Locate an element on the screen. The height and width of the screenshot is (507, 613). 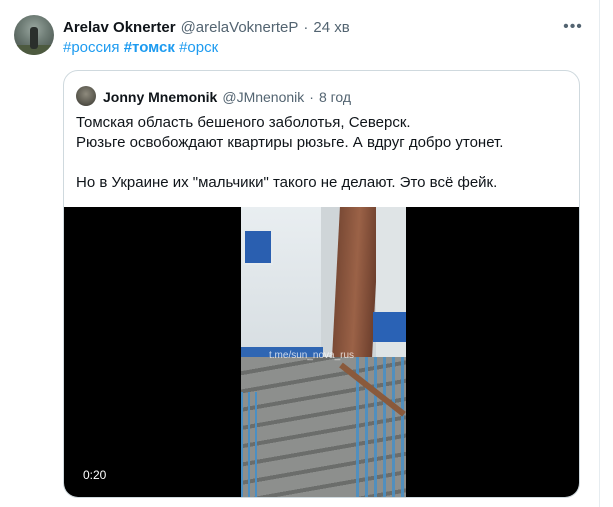
quoted-time: 8 год is located at coordinates (335, 97).